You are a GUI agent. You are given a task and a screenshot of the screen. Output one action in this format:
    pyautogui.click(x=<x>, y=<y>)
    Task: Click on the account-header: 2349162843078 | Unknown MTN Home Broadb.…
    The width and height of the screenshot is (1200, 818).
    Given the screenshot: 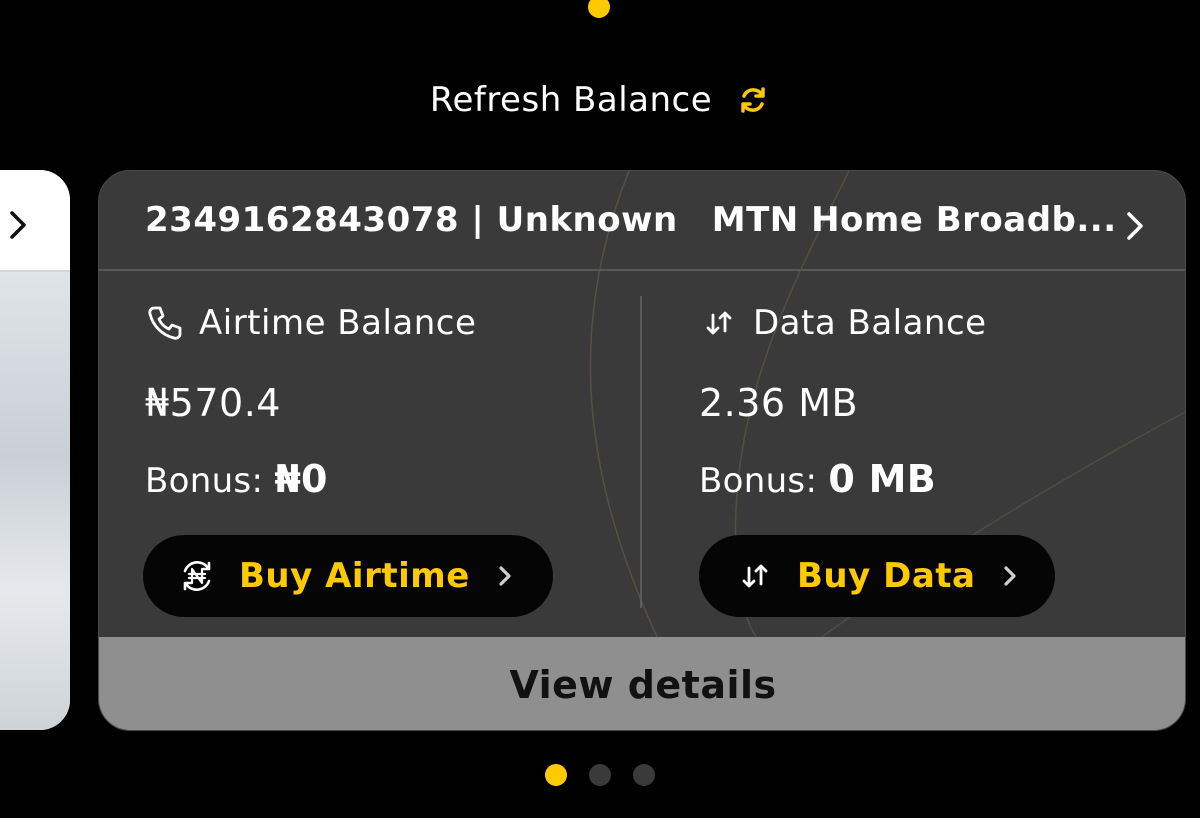 What is the action you would take?
    pyautogui.click(x=642, y=221)
    